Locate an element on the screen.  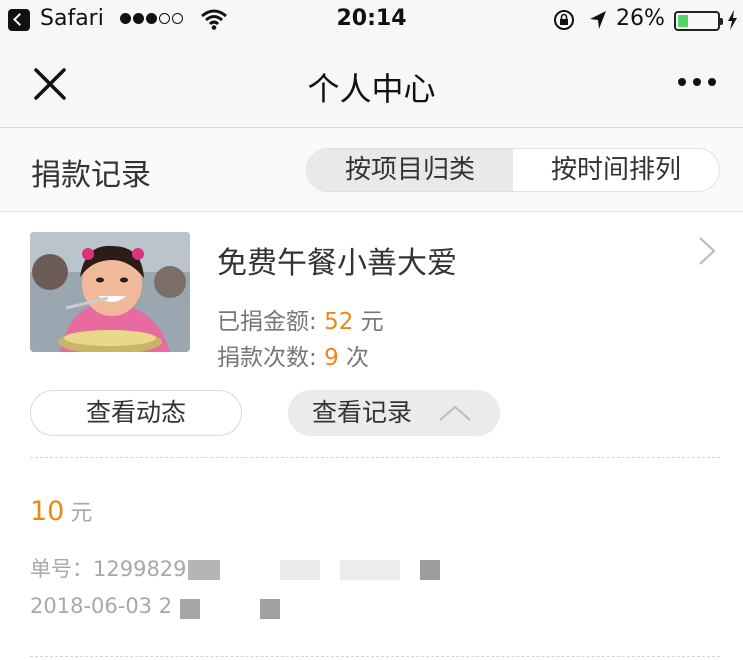
record-date: 2018-06-03 2 is located at coordinates (101, 606).